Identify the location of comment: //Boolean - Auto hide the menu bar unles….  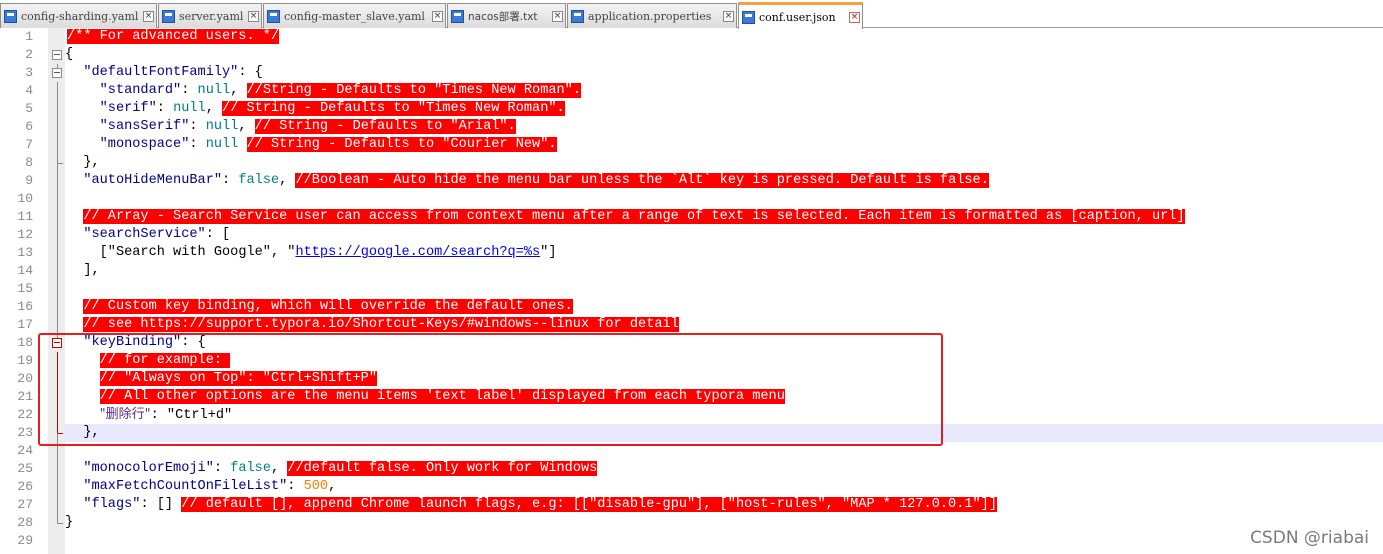
(642, 180).